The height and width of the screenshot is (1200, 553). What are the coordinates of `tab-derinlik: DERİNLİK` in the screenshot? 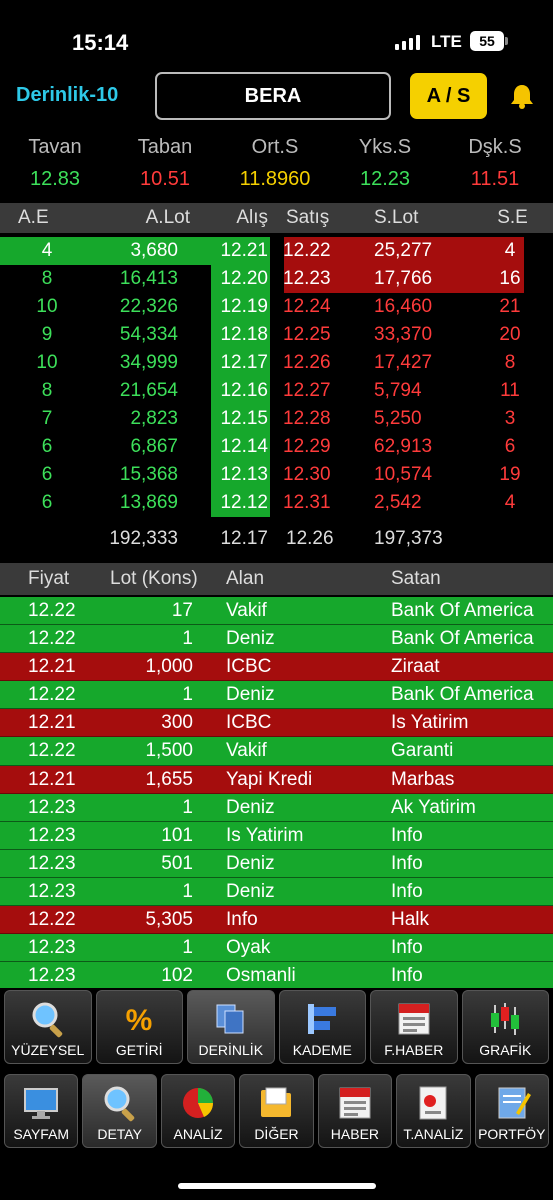 It's located at (231, 1027).